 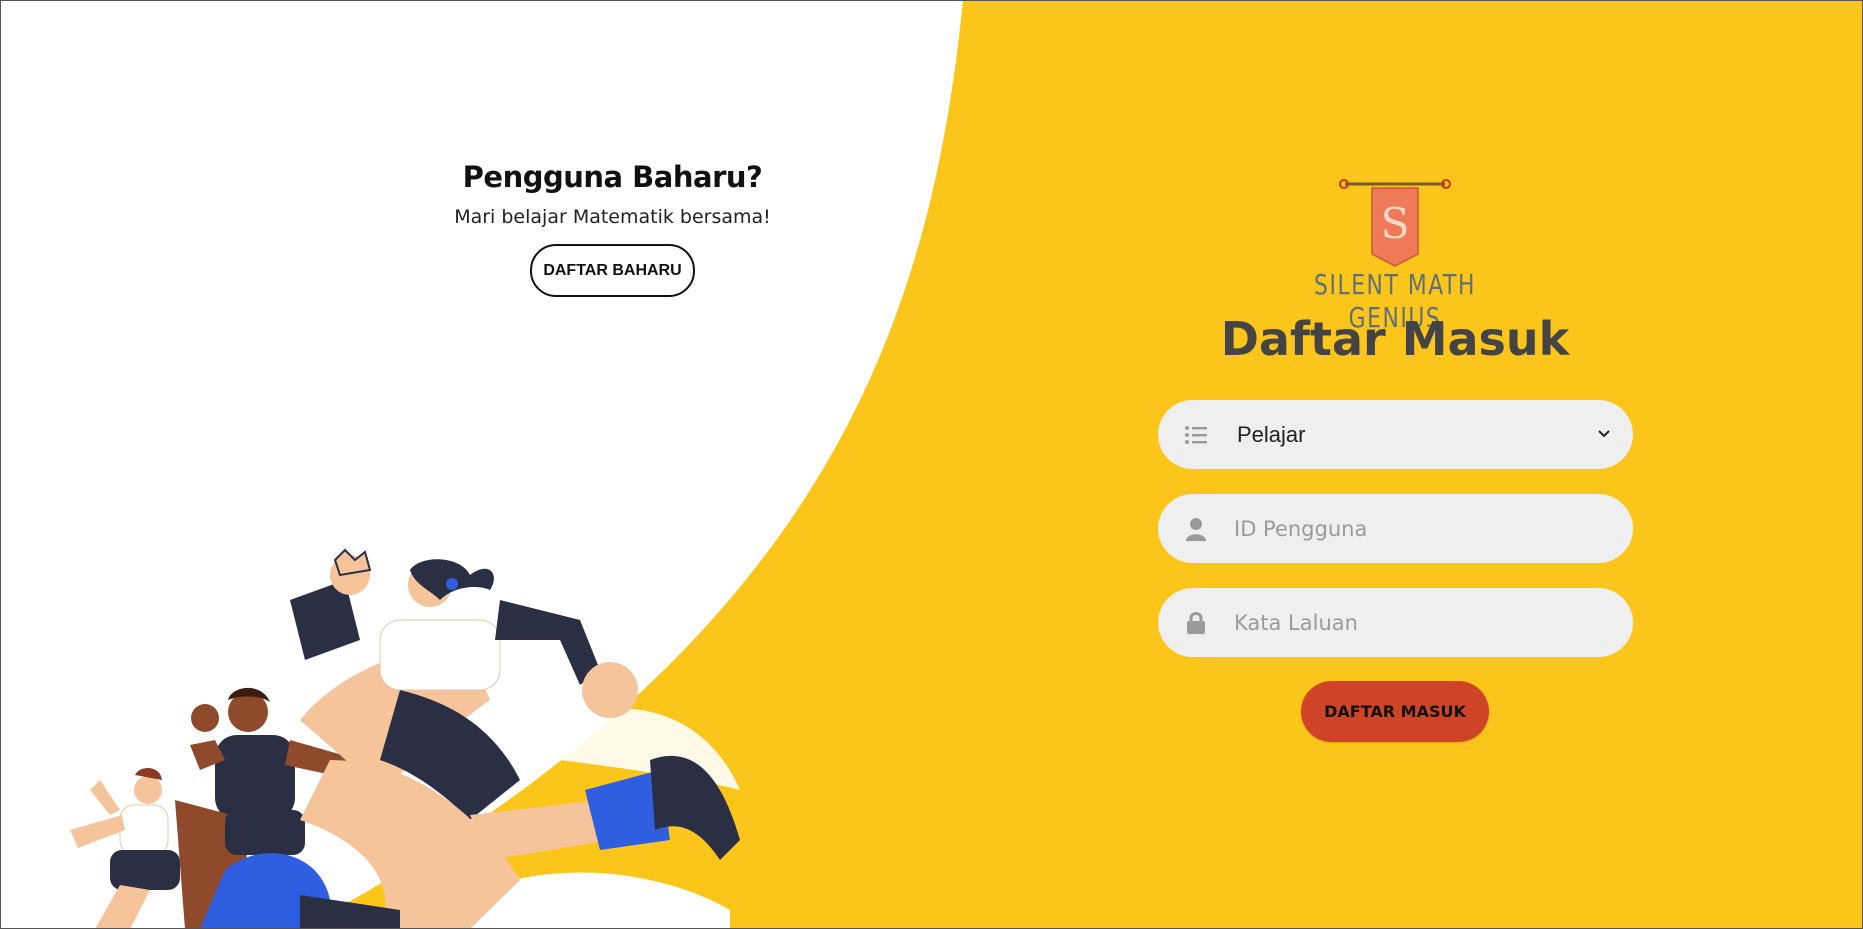 I want to click on role-select: Pelajar, so click(x=1395, y=434).